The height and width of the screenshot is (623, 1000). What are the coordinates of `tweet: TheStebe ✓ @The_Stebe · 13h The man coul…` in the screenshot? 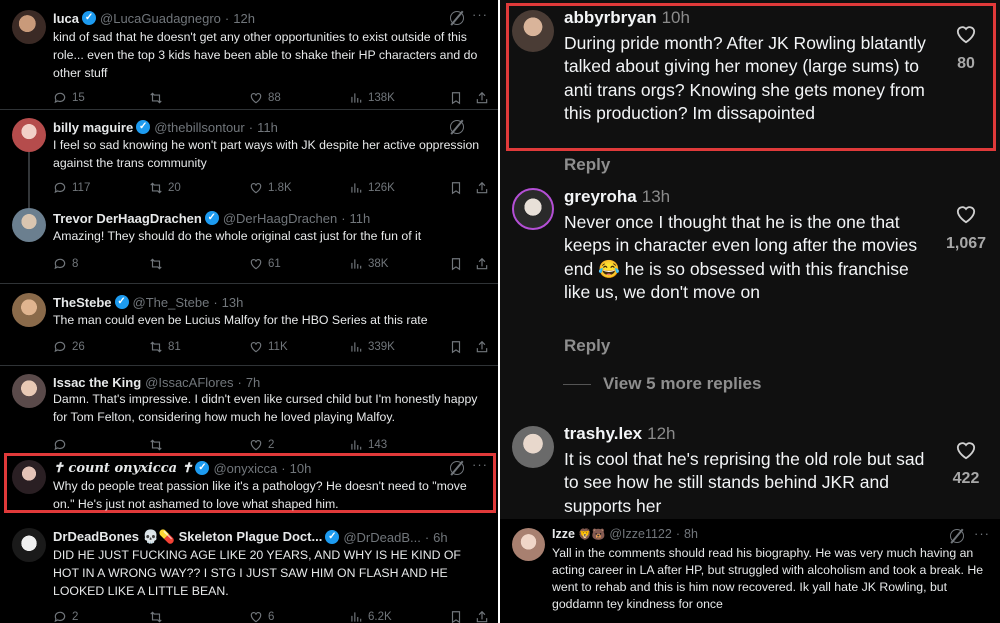 It's located at (249, 325).